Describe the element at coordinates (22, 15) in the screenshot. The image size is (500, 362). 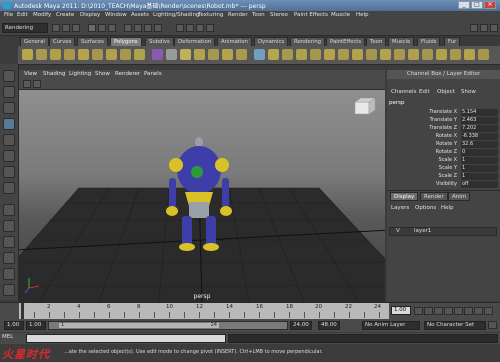
I see `menu-edit: Edit` at that location.